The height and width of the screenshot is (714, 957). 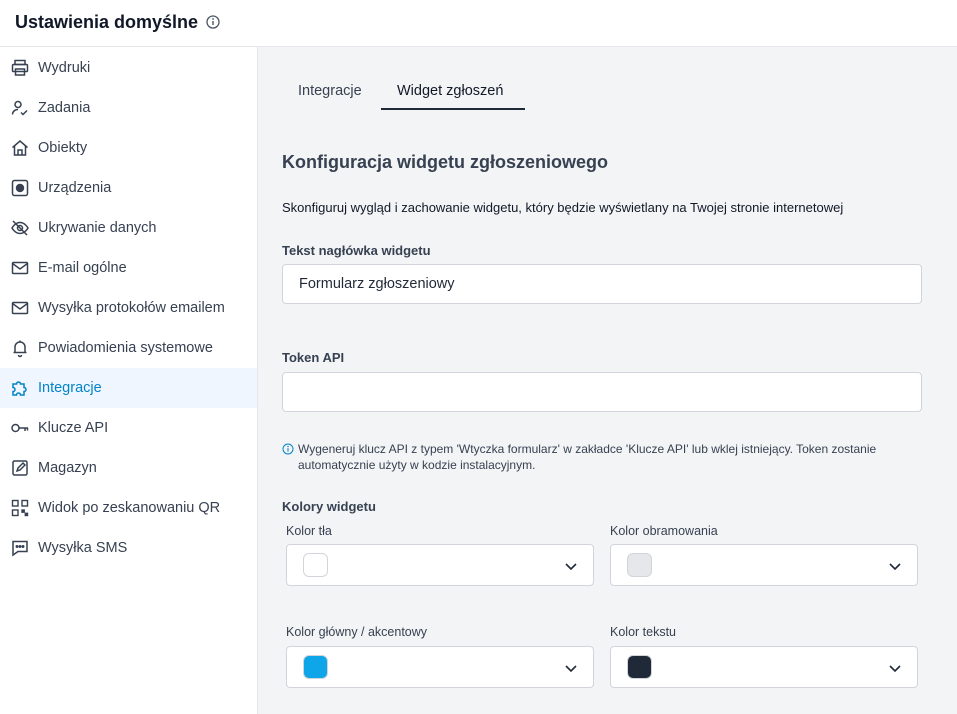 What do you see at coordinates (107, 22) in the screenshot?
I see `page-title: Ustawienia domyślne` at bounding box center [107, 22].